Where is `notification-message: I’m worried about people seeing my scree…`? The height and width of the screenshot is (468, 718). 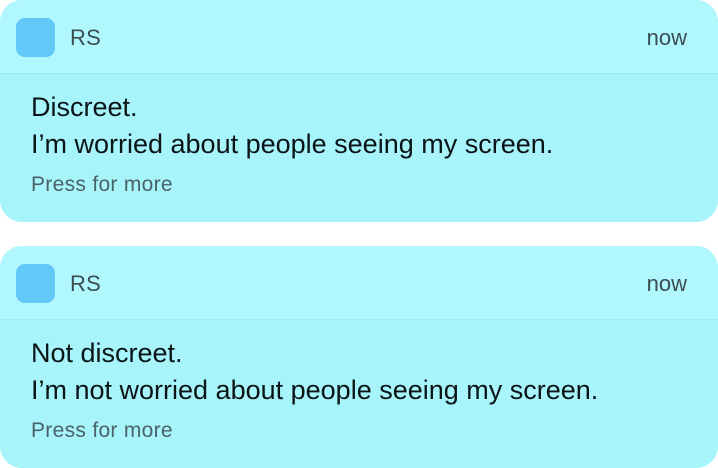
notification-message: I’m worried about people seeing my scree… is located at coordinates (292, 144).